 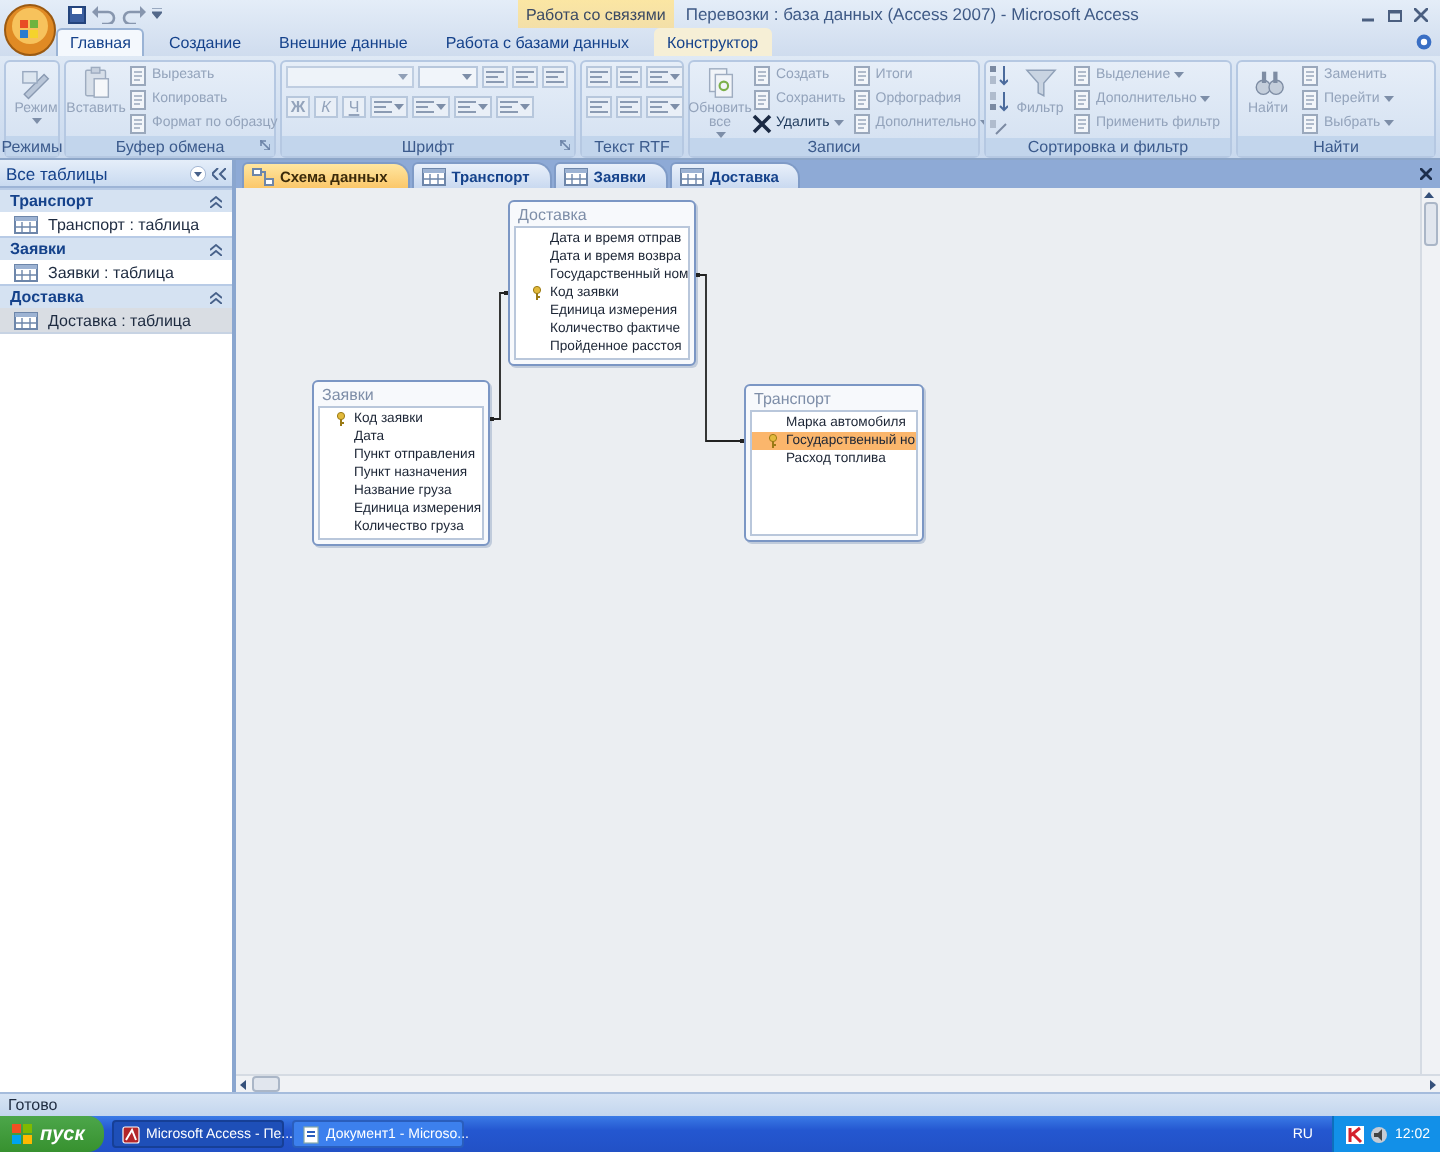 I want to click on binoculars-icon, so click(x=1268, y=83).